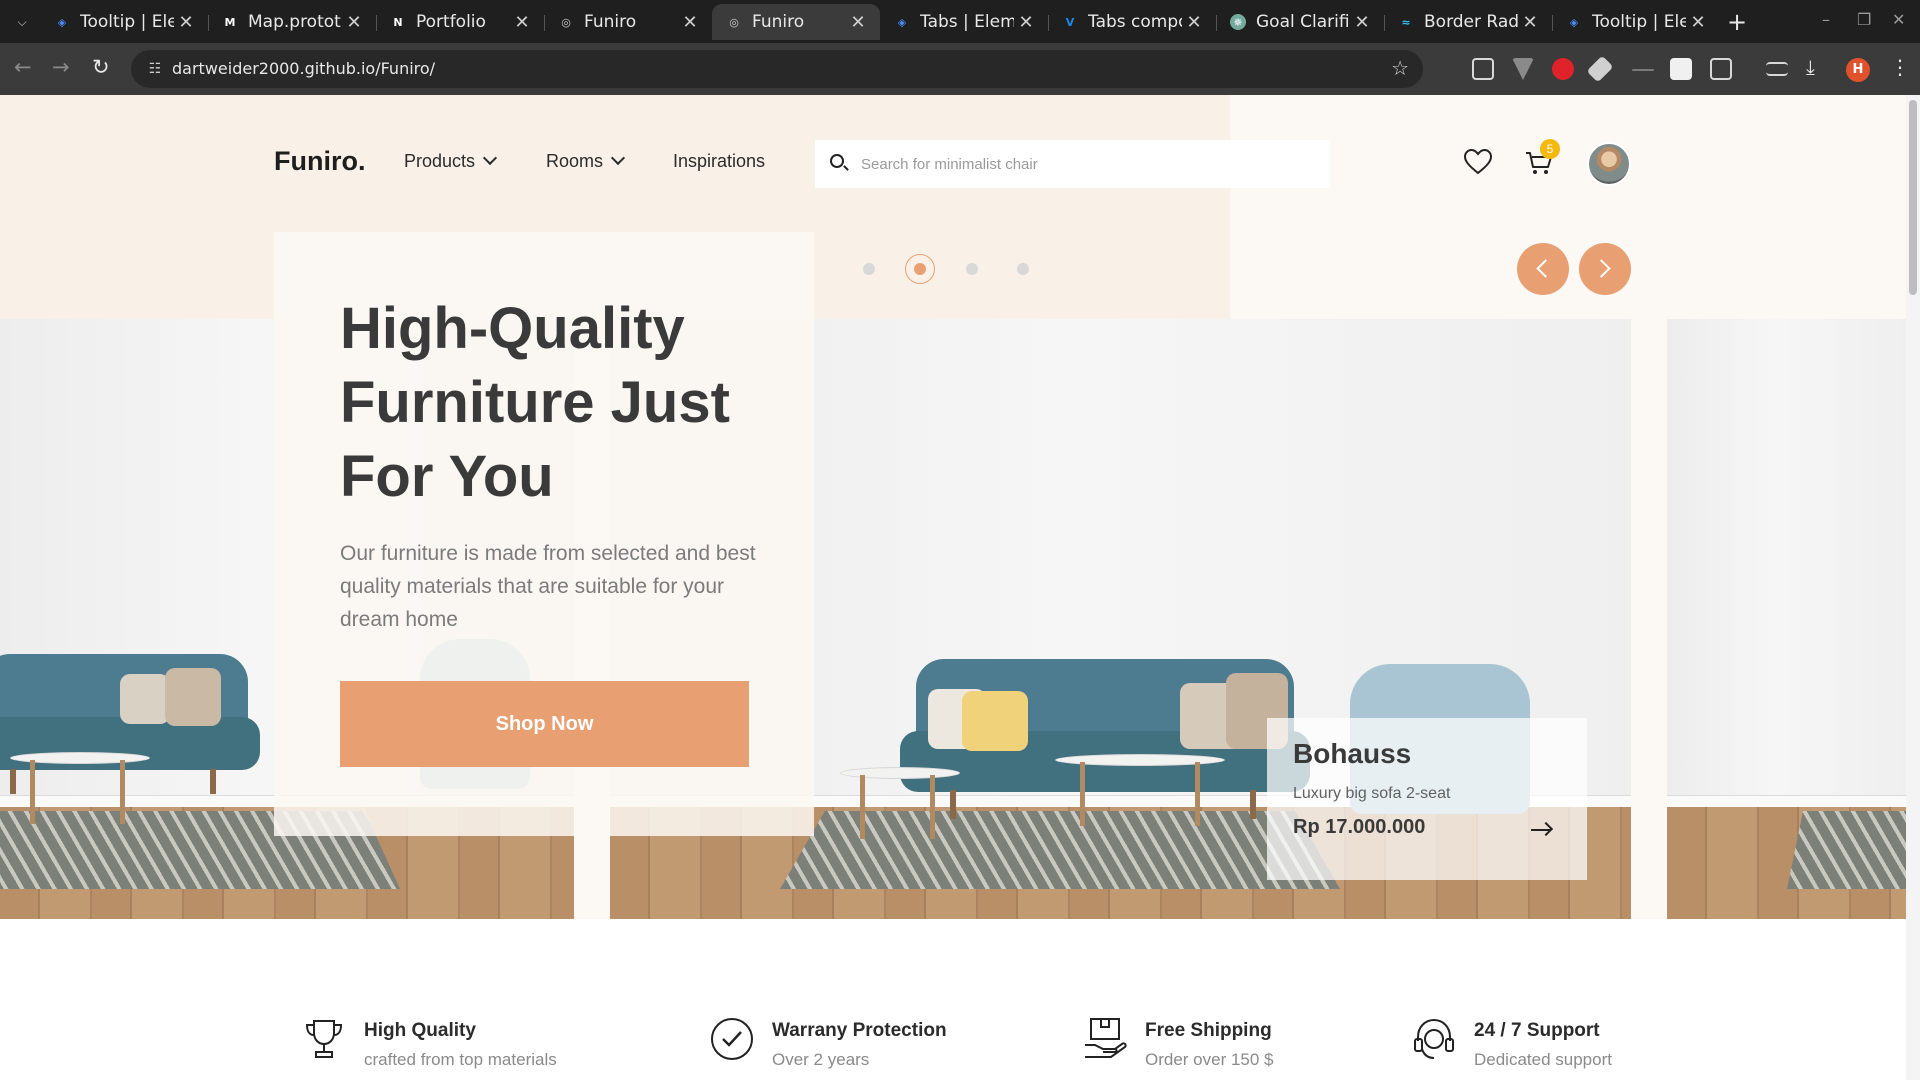  Describe the element at coordinates (628, 22) in the screenshot. I see `tab-funiro-1: ◎ Funiro ✕` at that location.